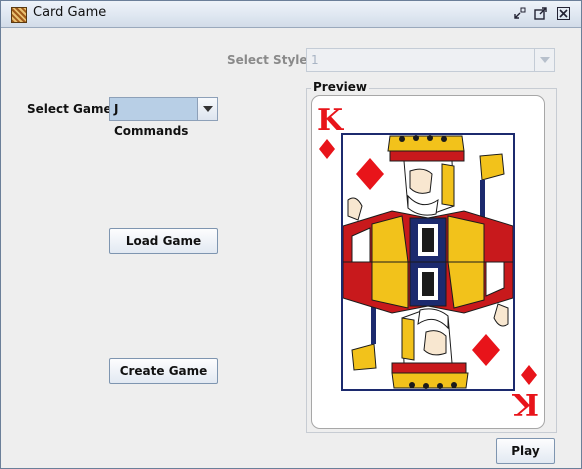  What do you see at coordinates (327, 149) in the screenshot?
I see `corner-diamond-top-icon` at bounding box center [327, 149].